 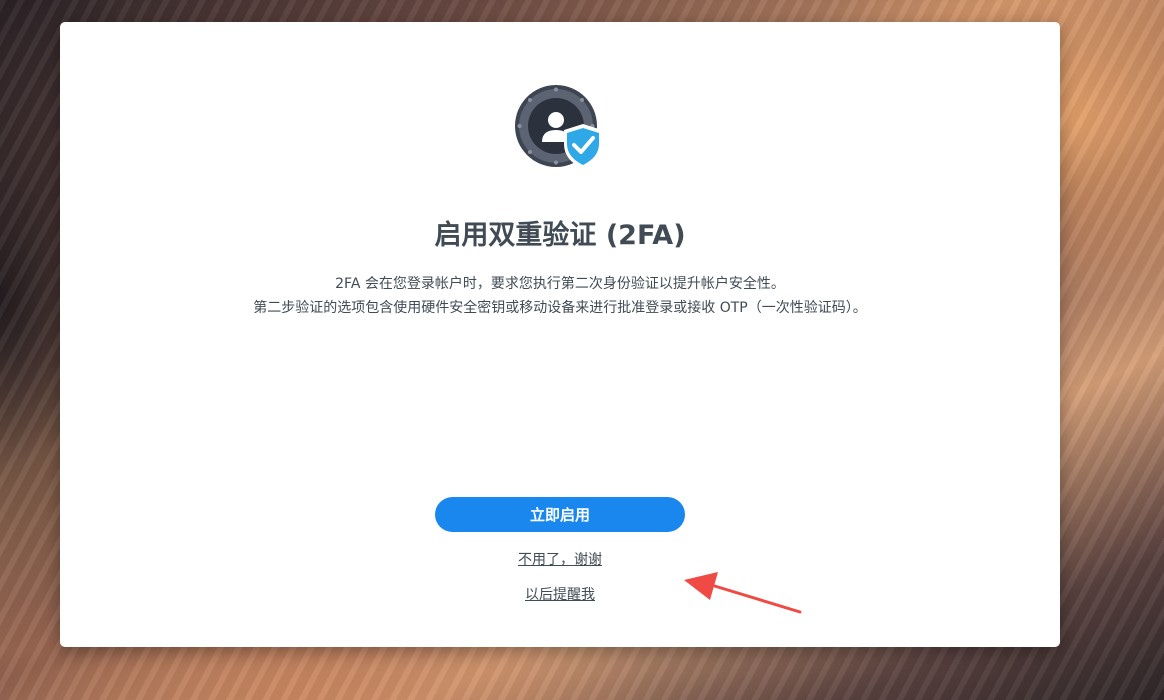 What do you see at coordinates (560, 284) in the screenshot?
I see `description-line-1: 2FA 会在您登录帐户时，要求您执行第二次身份验证以提升帐户安全性。` at bounding box center [560, 284].